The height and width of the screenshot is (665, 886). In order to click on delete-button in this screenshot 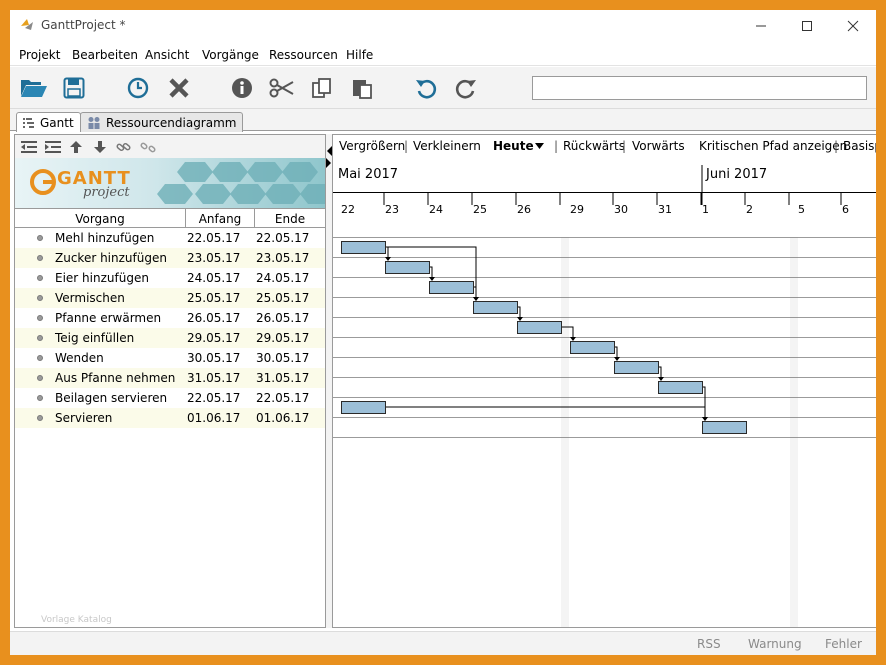, I will do `click(179, 88)`.